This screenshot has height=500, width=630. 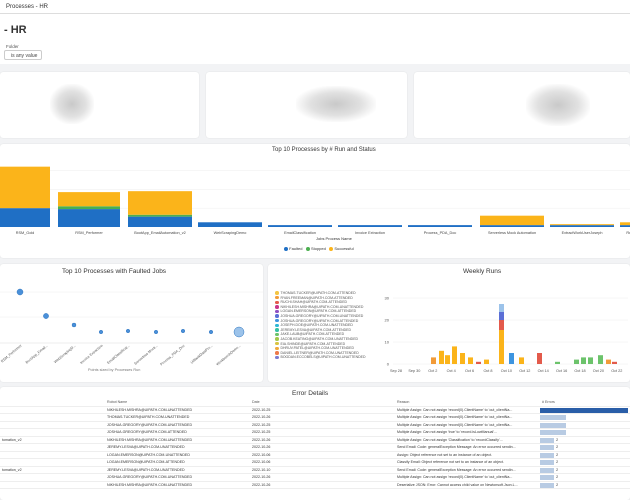 I want to click on legend-item: JAKE.LAUB@UIPATH.COM-ATTENDED, so click(x=309, y=334).